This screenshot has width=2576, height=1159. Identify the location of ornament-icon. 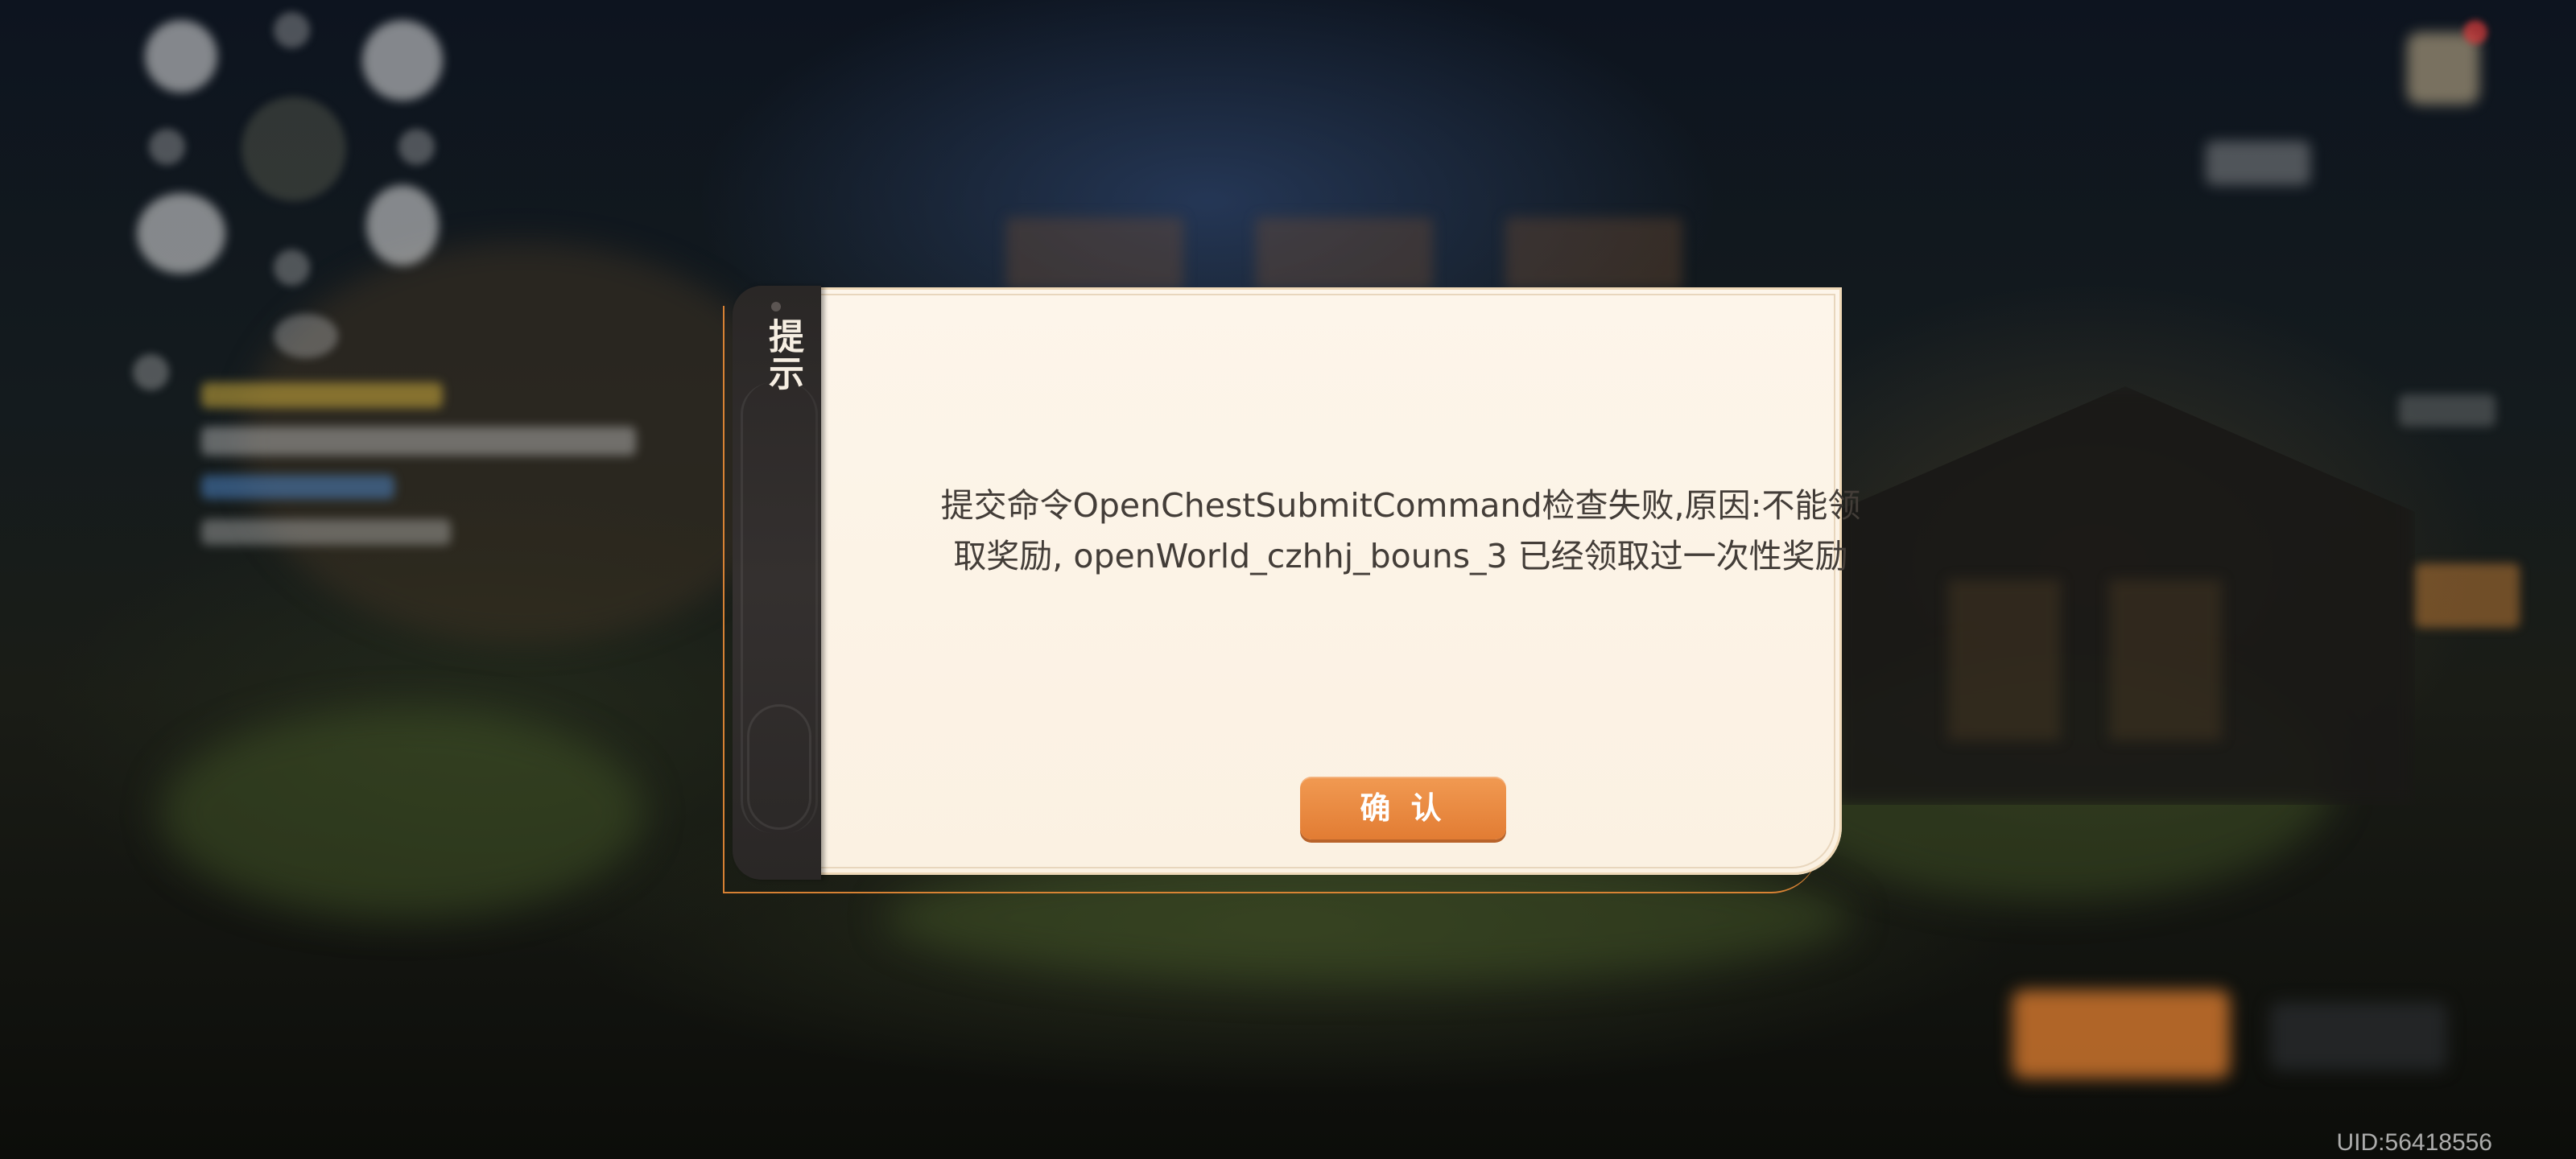
(779, 767).